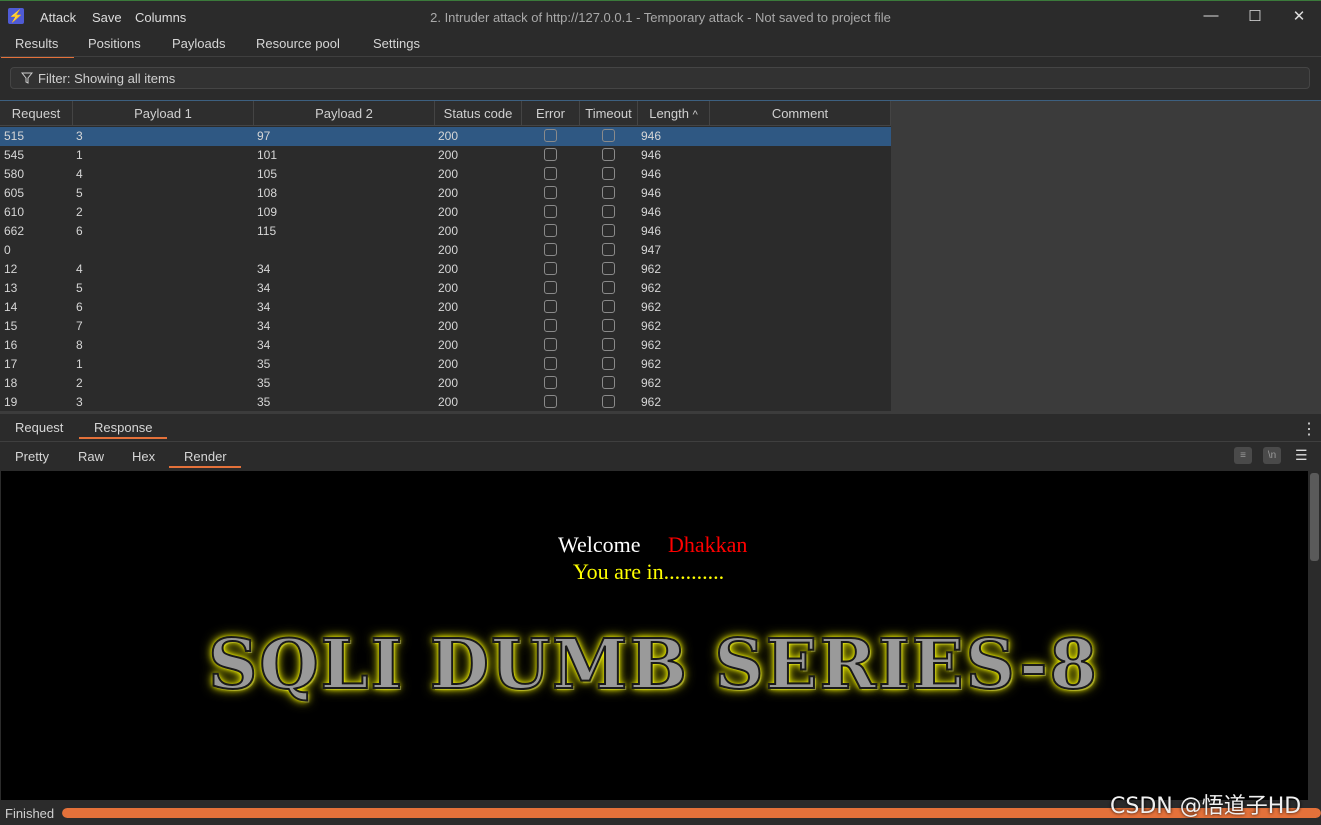 Image resolution: width=1321 pixels, height=825 pixels. What do you see at coordinates (298, 46) in the screenshot?
I see `tab-resource-pool: Resource pool` at bounding box center [298, 46].